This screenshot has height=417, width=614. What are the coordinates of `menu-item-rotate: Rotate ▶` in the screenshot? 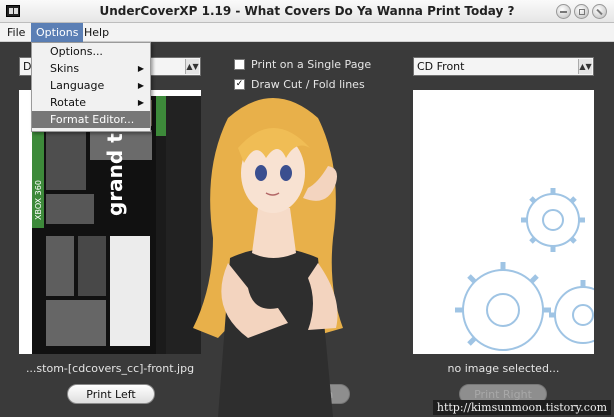 It's located at (91, 102).